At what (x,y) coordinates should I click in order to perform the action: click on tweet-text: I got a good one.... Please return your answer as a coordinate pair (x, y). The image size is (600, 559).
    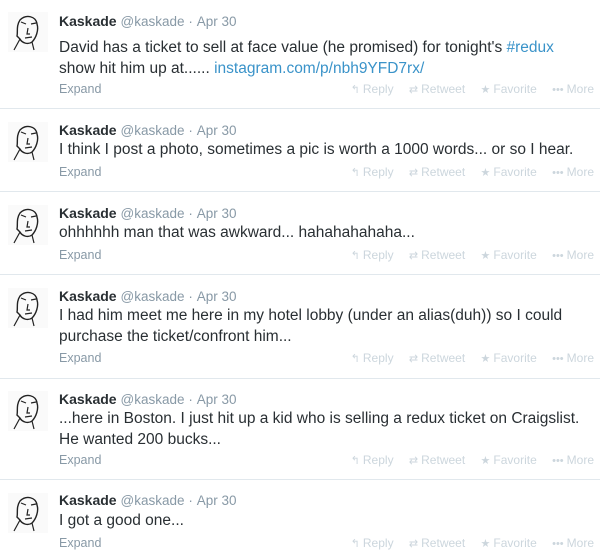
    Looking at the image, I should click on (121, 520).